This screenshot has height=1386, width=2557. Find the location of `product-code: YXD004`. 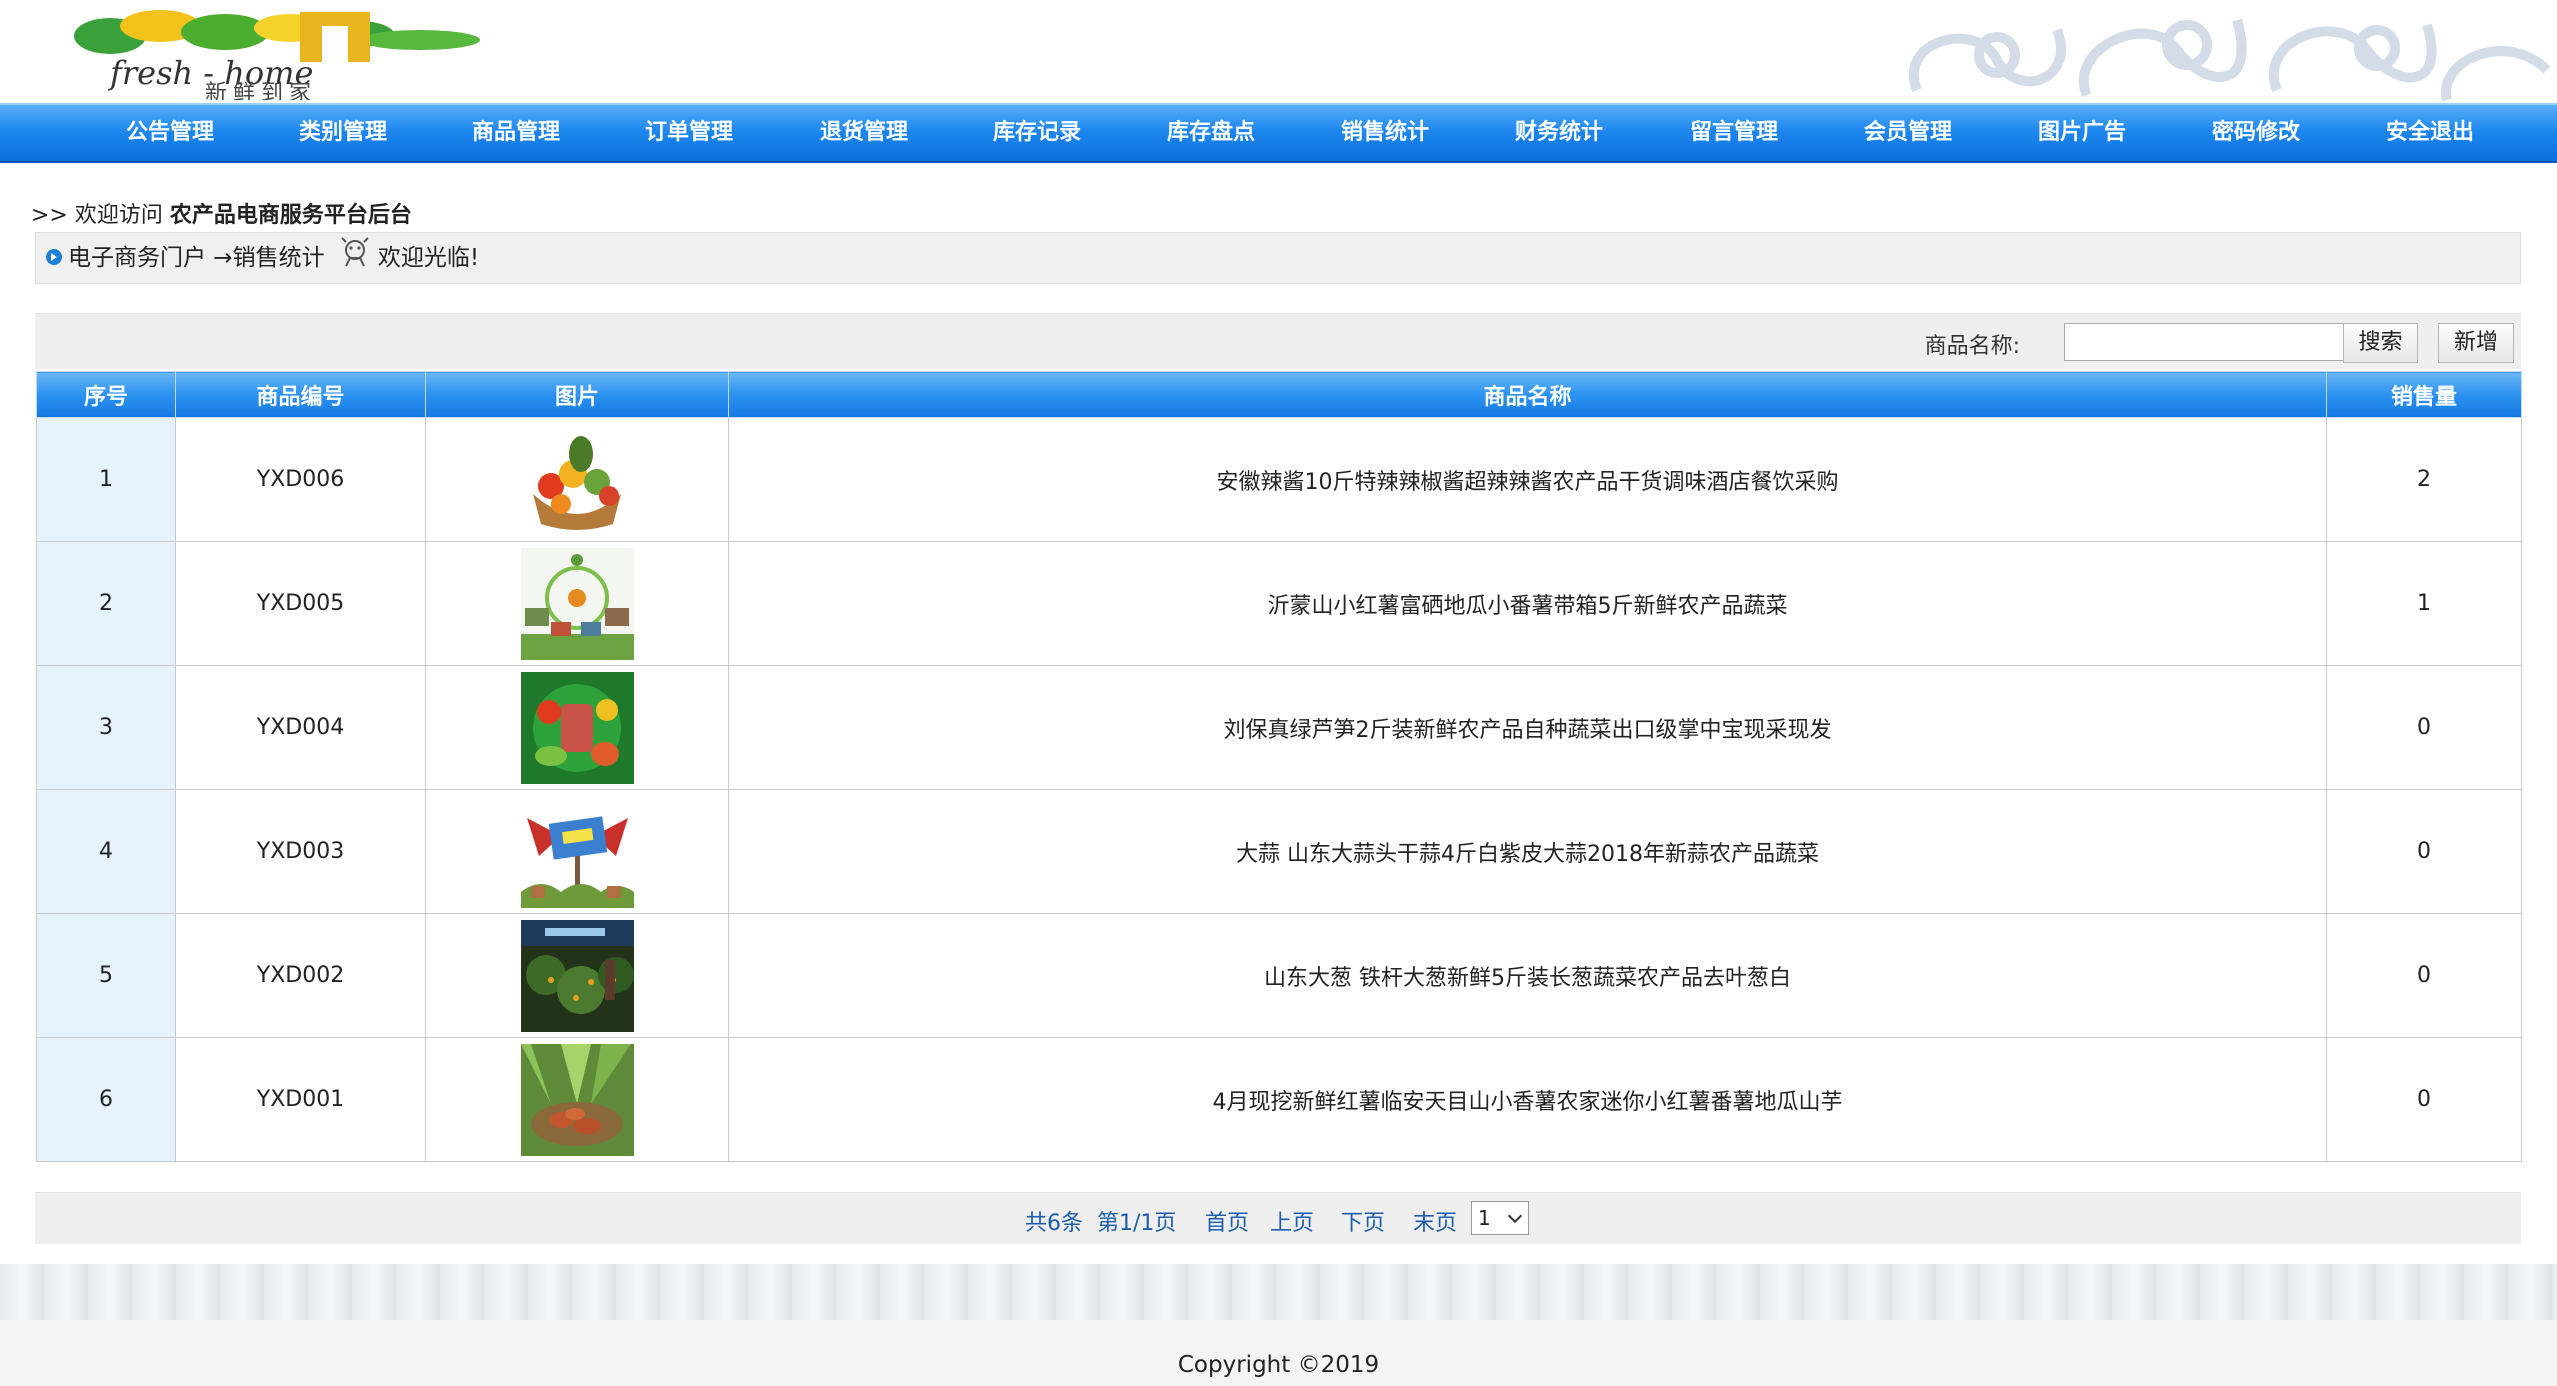

product-code: YXD004 is located at coordinates (300, 727).